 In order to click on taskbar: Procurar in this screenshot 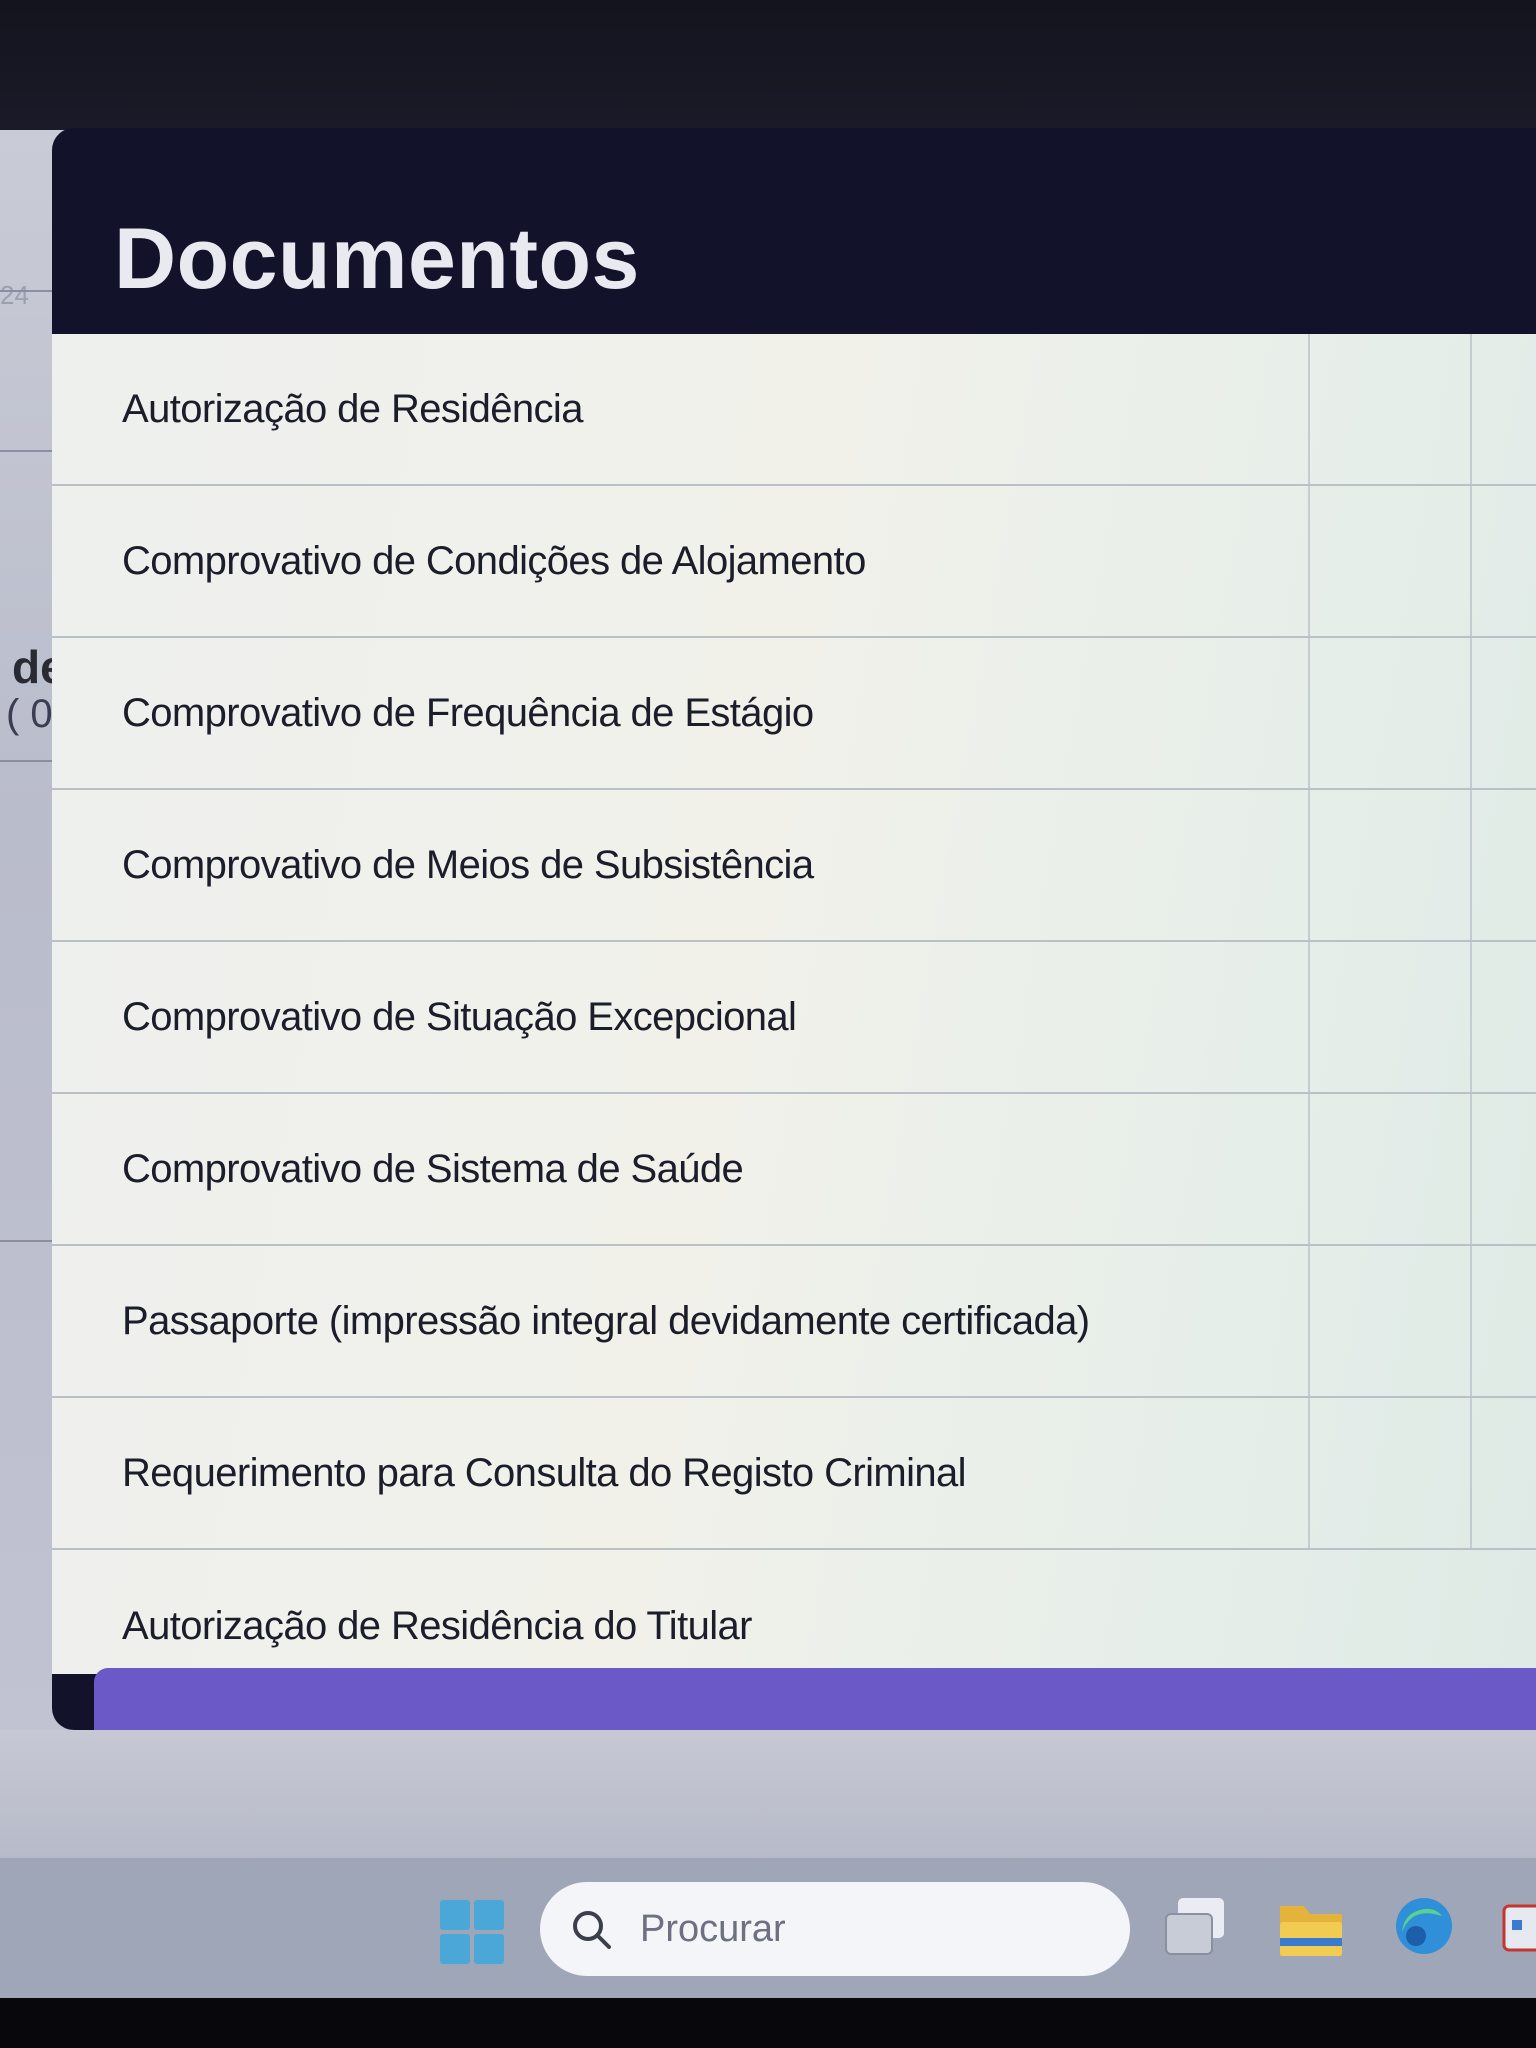, I will do `click(768, 1928)`.